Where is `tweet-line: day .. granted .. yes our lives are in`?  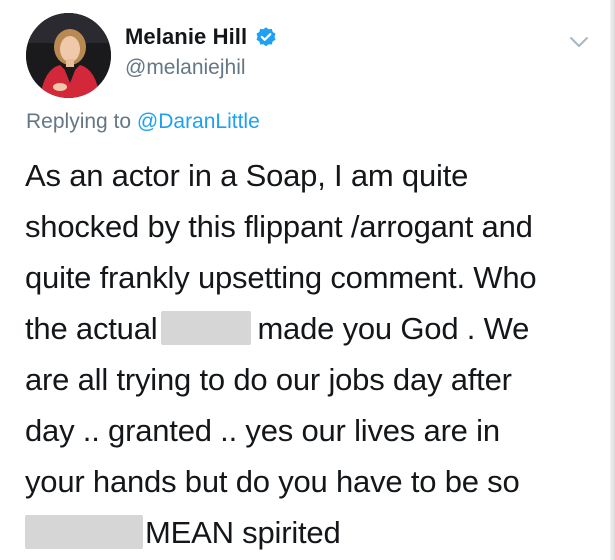
tweet-line: day .. granted .. yes our lives are in is located at coordinates (262, 430).